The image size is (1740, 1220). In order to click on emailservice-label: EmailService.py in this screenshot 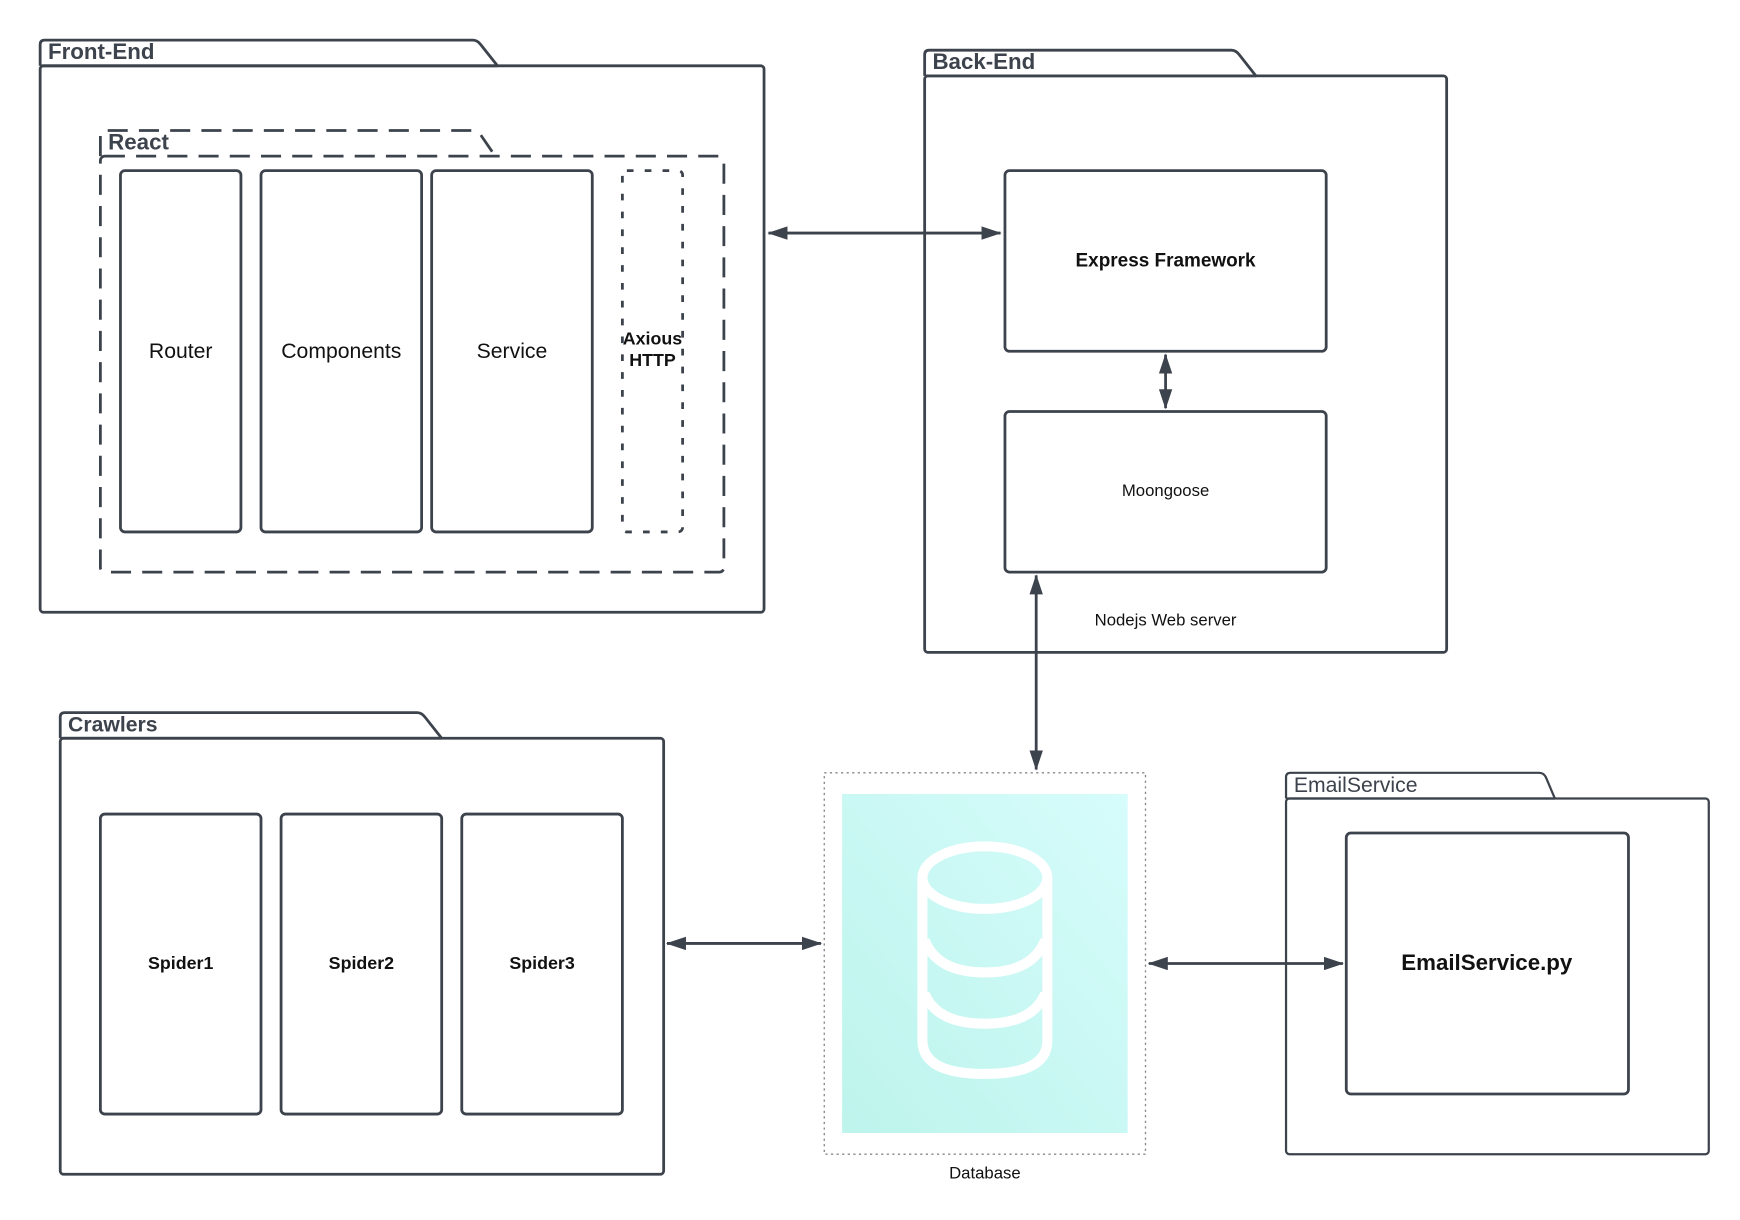, I will do `click(1487, 962)`.